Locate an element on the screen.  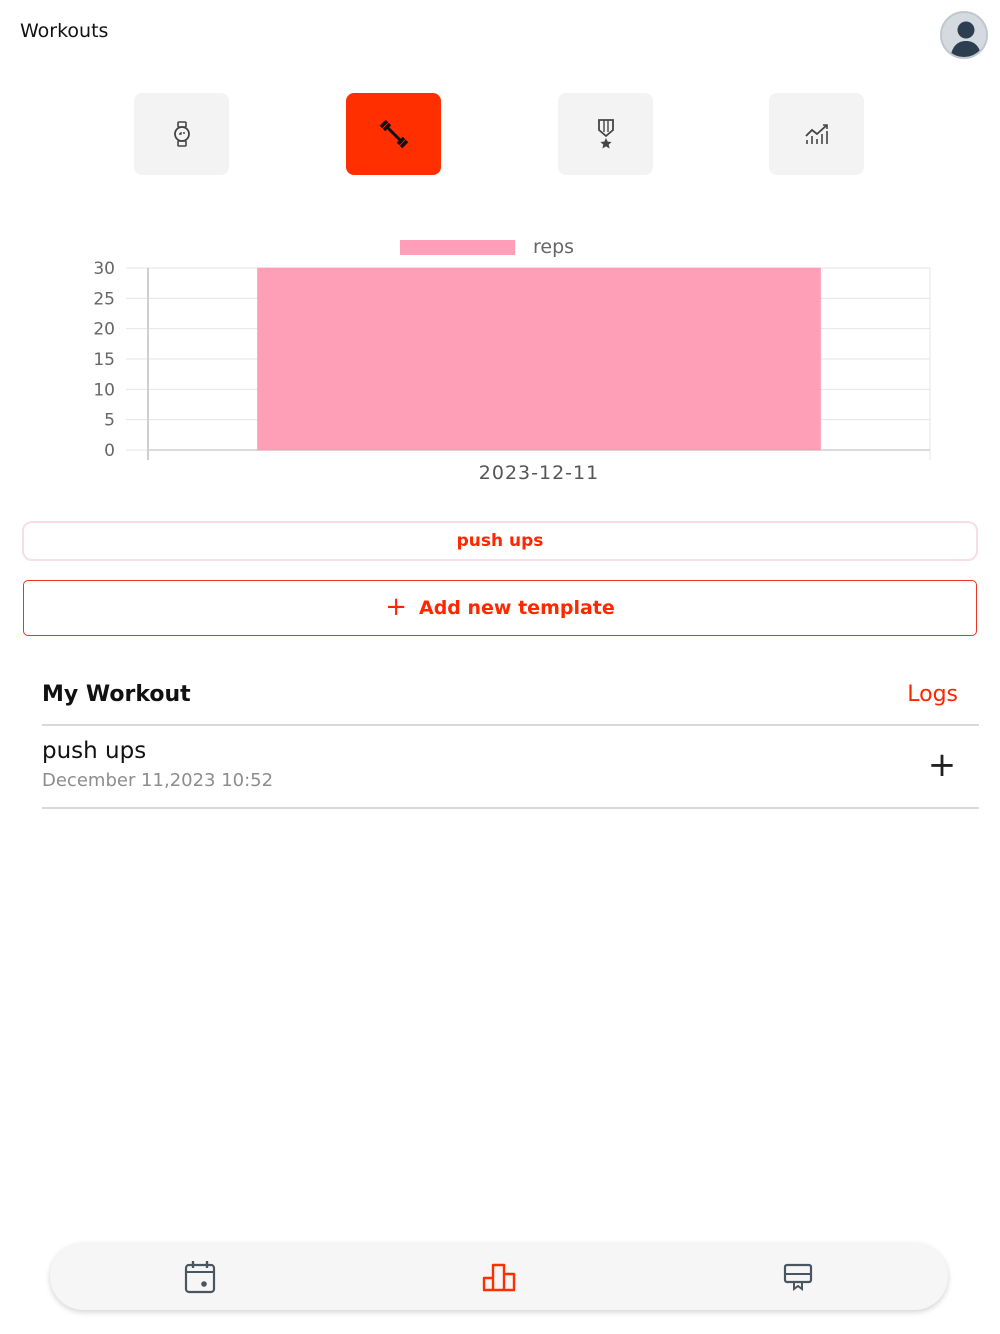
add-log-button: + is located at coordinates (942, 765).